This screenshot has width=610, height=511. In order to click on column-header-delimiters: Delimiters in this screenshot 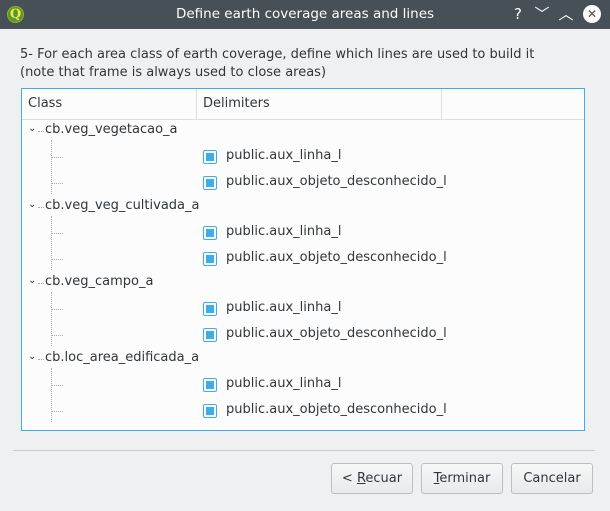, I will do `click(319, 104)`.